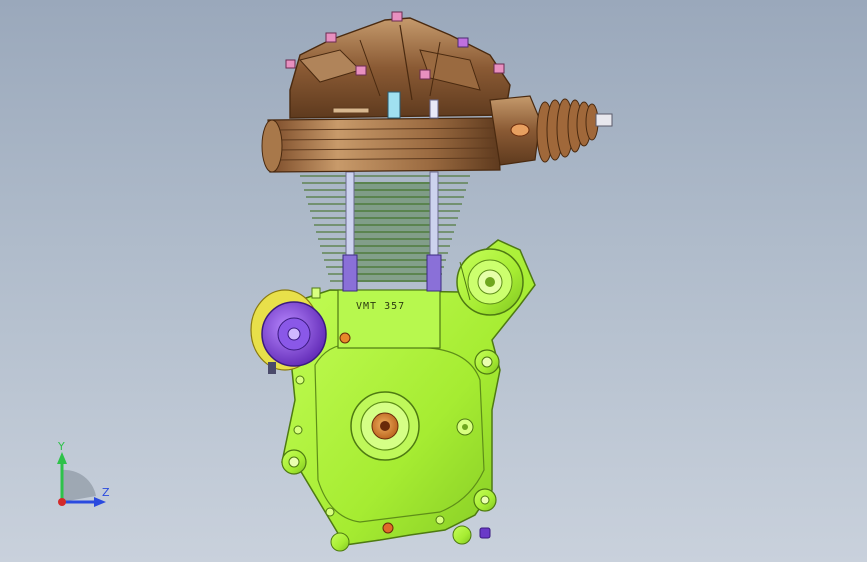 Image resolution: width=867 pixels, height=562 pixels. I want to click on crankshaft-boss, so click(385, 426).